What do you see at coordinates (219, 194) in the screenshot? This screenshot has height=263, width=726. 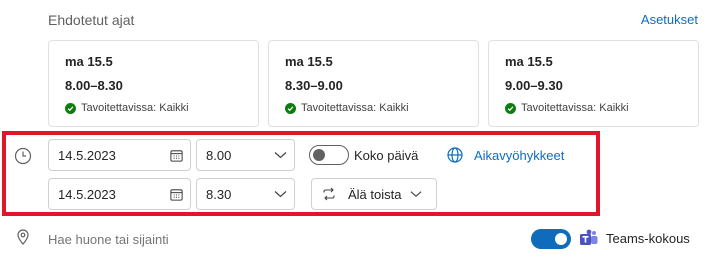 I see `end-time-value: 8.30` at bounding box center [219, 194].